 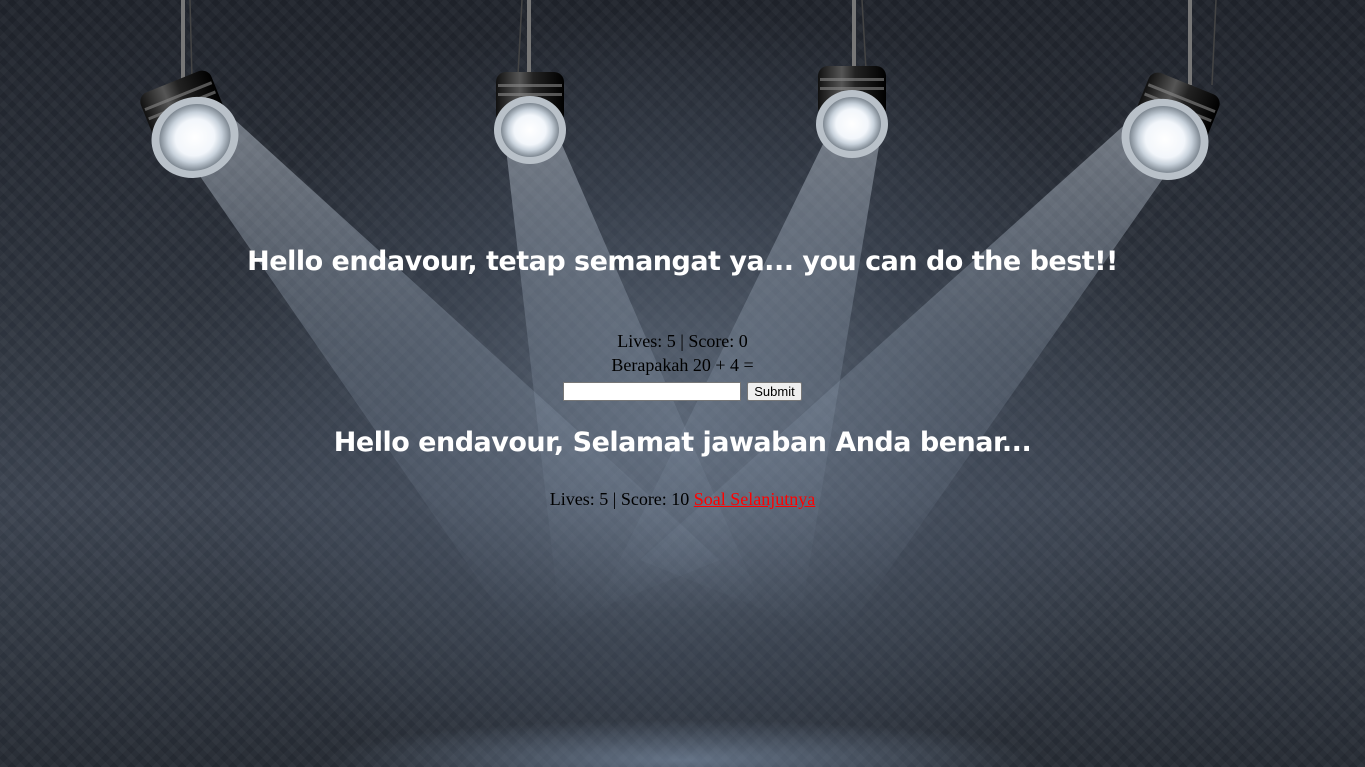 I want to click on result-status-line: Lives: 5 | Score: 10 Soal Selanjutnya, so click(x=682, y=499).